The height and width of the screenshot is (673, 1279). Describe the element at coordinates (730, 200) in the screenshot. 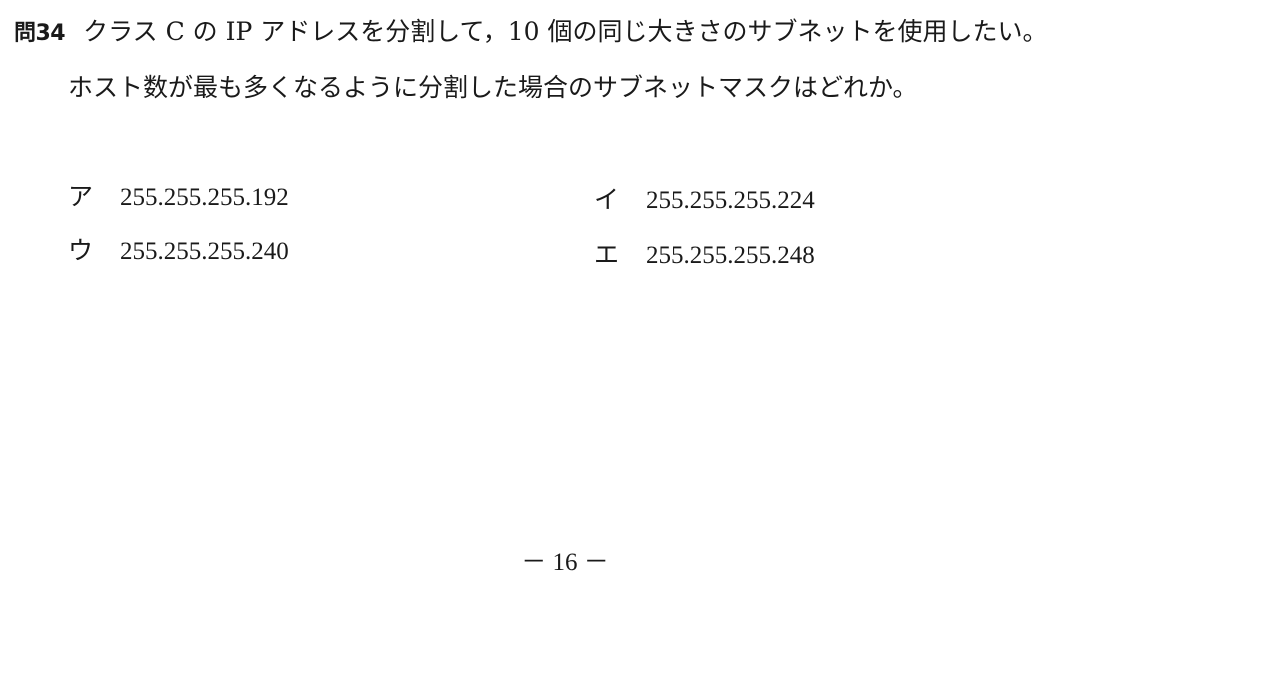

I see `option-i-value: 255.255.255.224` at that location.